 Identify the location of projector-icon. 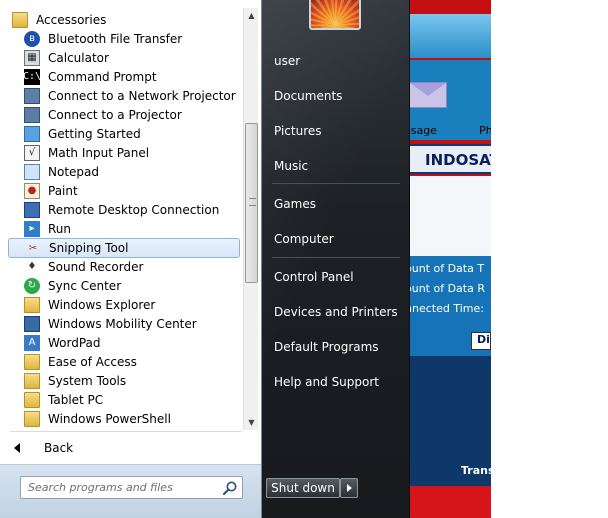
(32, 114).